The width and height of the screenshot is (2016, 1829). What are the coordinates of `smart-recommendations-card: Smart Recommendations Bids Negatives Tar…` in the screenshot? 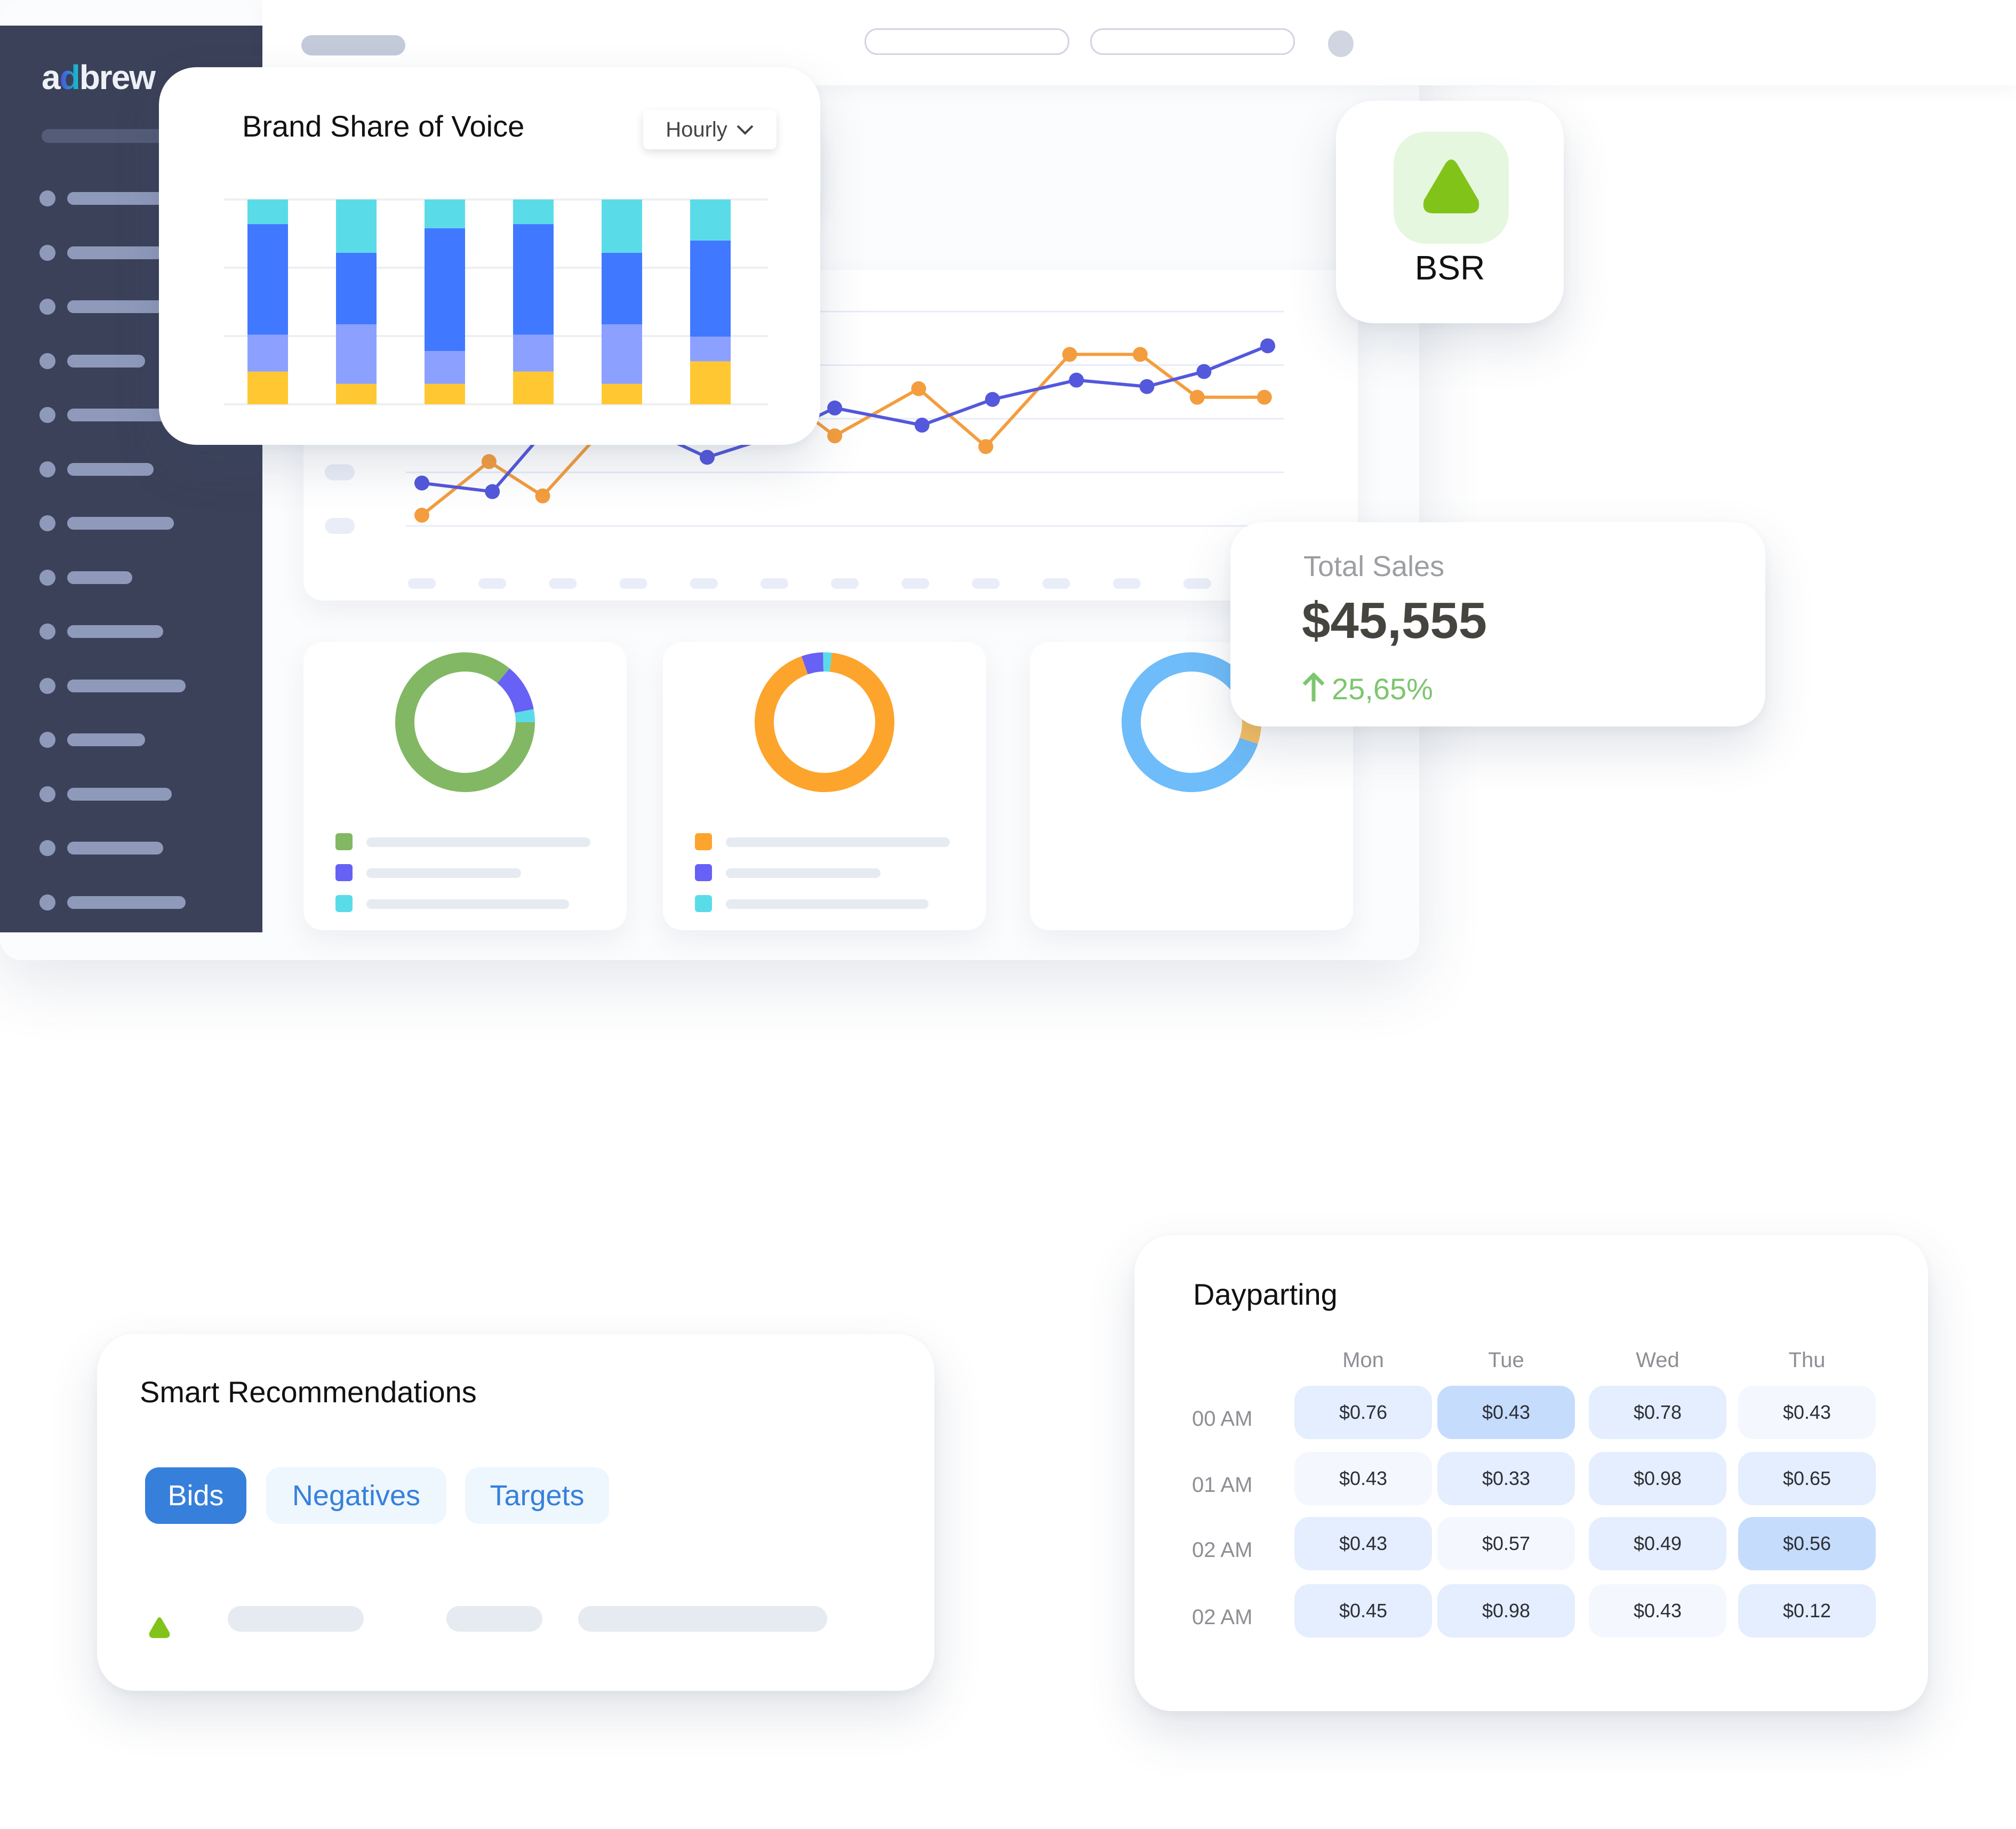 It's located at (515, 1512).